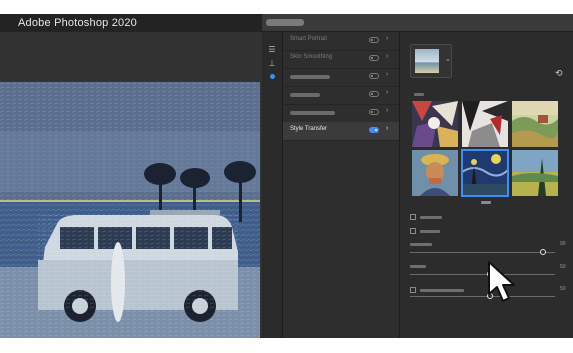 The height and width of the screenshot is (353, 573). Describe the element at coordinates (341, 41) in the screenshot. I see `filter-smart-portrait: Smart Portrait ›` at that location.